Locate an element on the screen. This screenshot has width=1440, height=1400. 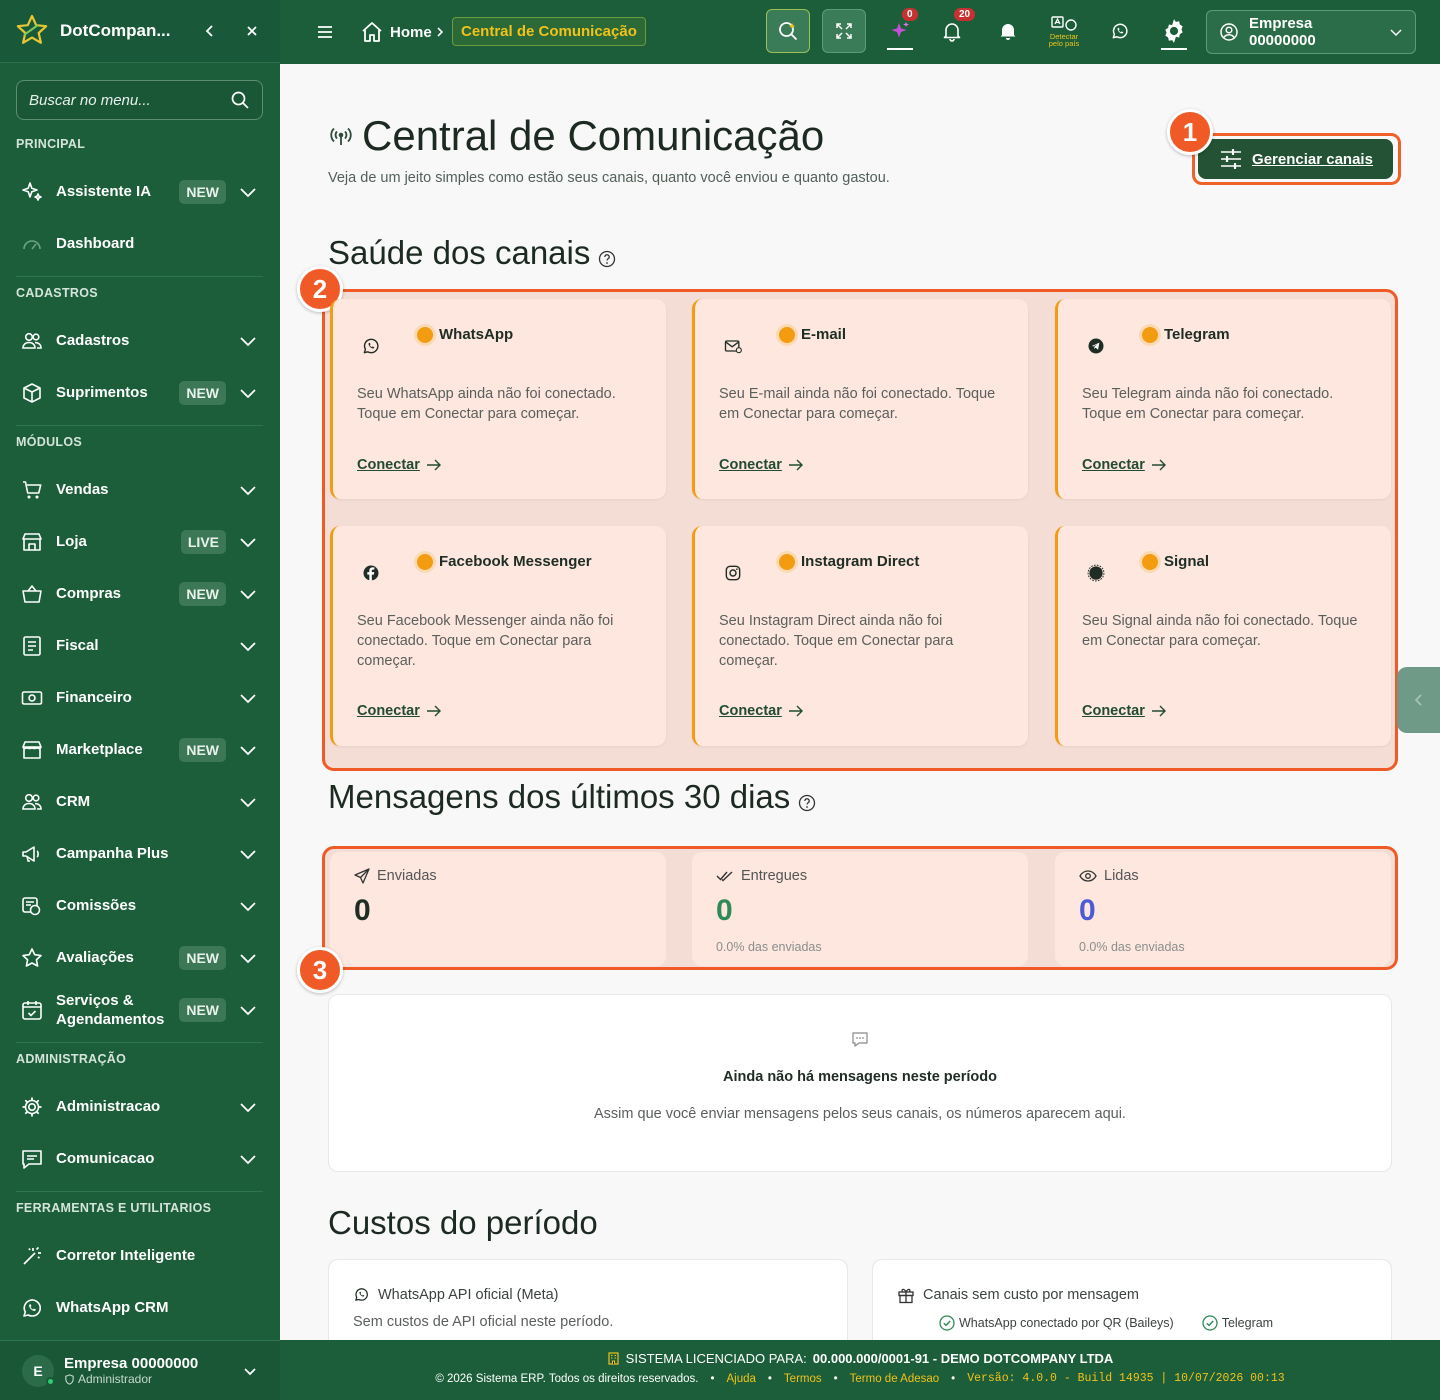
sidebar-item-suprimentos: Suprimentos NEW is located at coordinates (140, 393).